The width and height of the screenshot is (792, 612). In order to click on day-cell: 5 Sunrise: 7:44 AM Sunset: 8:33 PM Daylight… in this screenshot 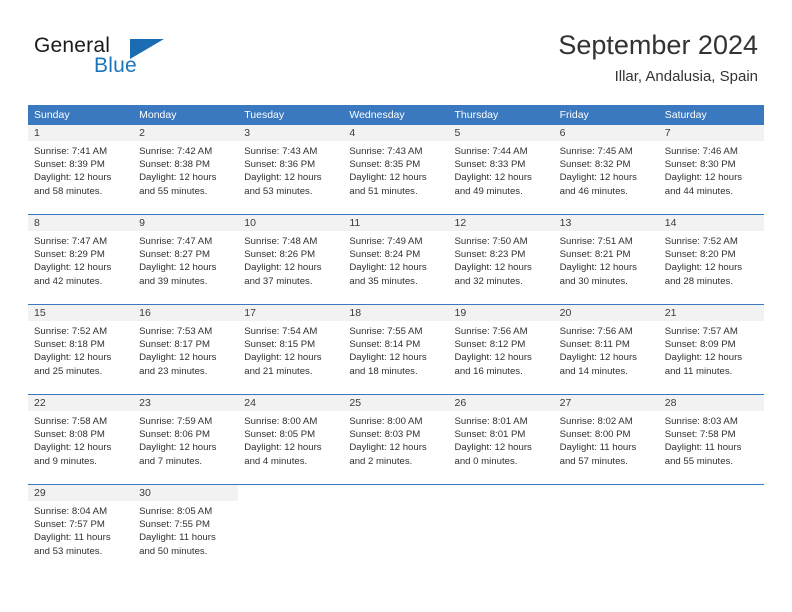, I will do `click(501, 169)`.